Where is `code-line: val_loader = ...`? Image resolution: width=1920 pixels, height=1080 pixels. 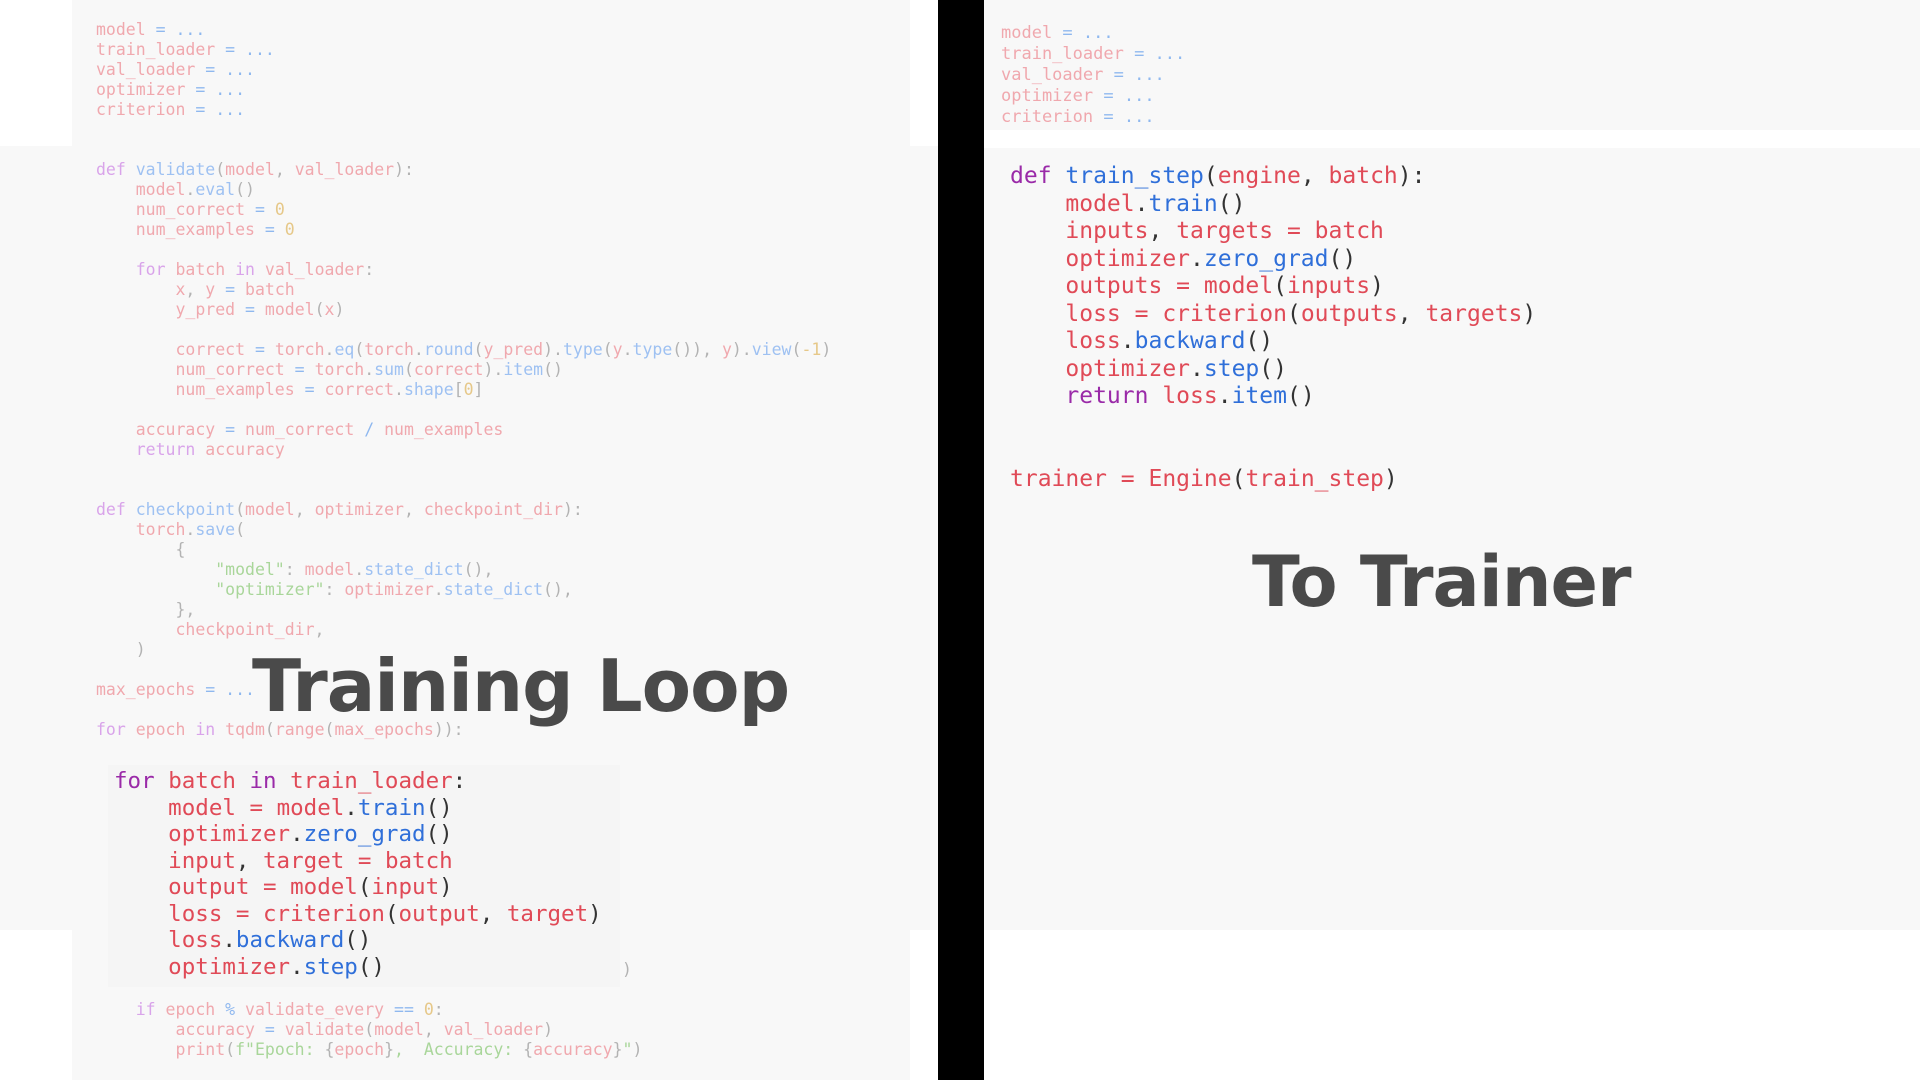 code-line: val_loader = ... is located at coordinates (1093, 75).